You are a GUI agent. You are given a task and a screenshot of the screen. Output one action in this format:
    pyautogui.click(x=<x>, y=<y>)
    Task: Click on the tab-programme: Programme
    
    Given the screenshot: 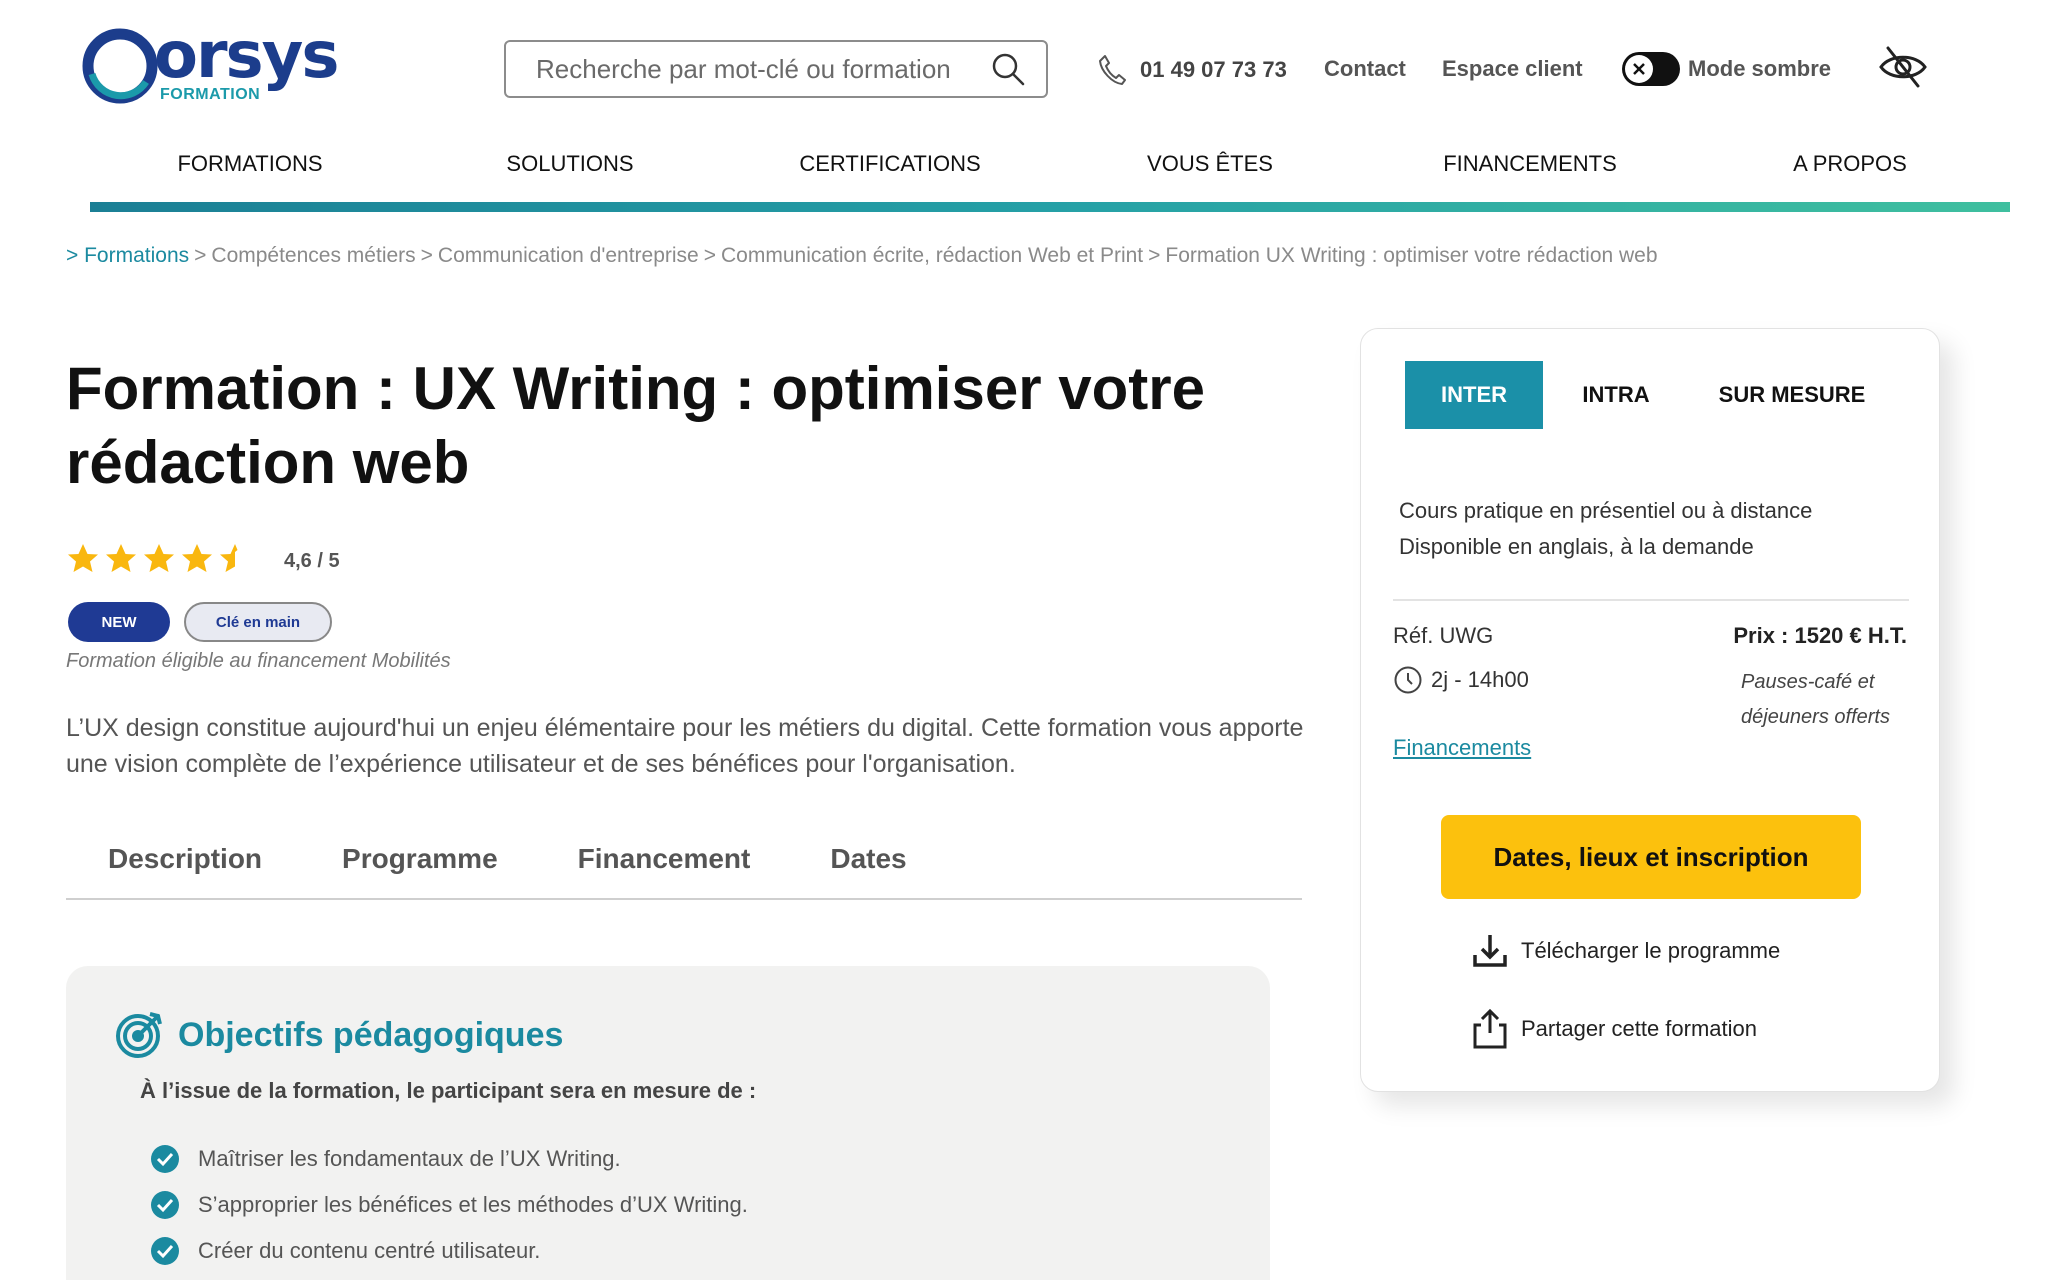 What is the action you would take?
    pyautogui.click(x=420, y=867)
    